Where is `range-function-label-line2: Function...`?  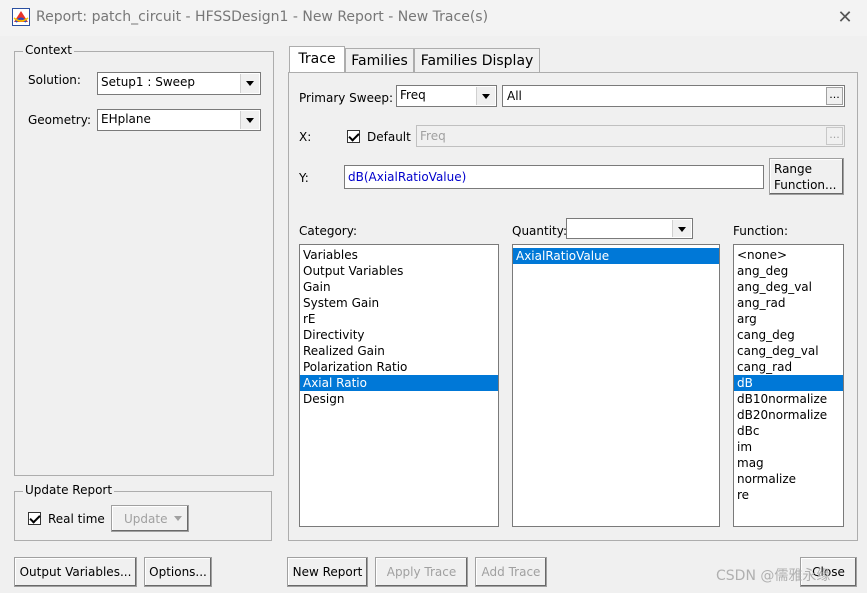 range-function-label-line2: Function... is located at coordinates (805, 185).